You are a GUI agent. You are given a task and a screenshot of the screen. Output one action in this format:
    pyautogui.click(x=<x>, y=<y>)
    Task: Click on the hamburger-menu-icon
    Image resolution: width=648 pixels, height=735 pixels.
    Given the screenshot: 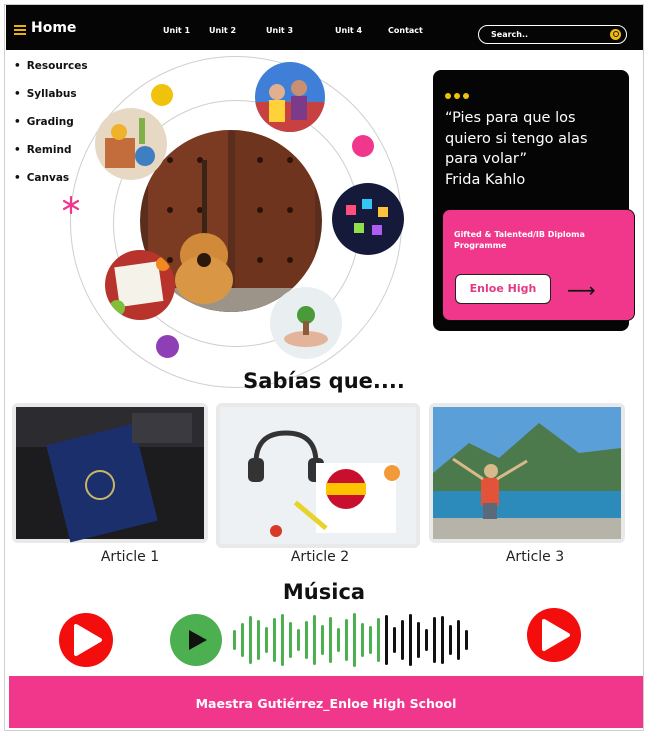 What is the action you would take?
    pyautogui.click(x=20, y=31)
    